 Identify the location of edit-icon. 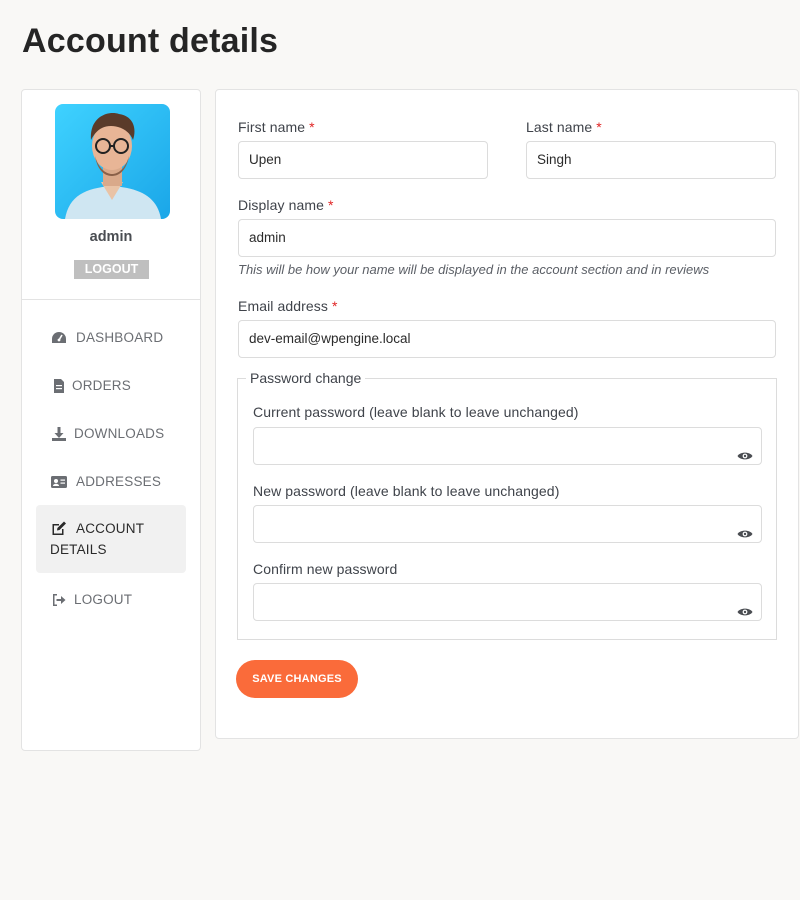
(59, 528).